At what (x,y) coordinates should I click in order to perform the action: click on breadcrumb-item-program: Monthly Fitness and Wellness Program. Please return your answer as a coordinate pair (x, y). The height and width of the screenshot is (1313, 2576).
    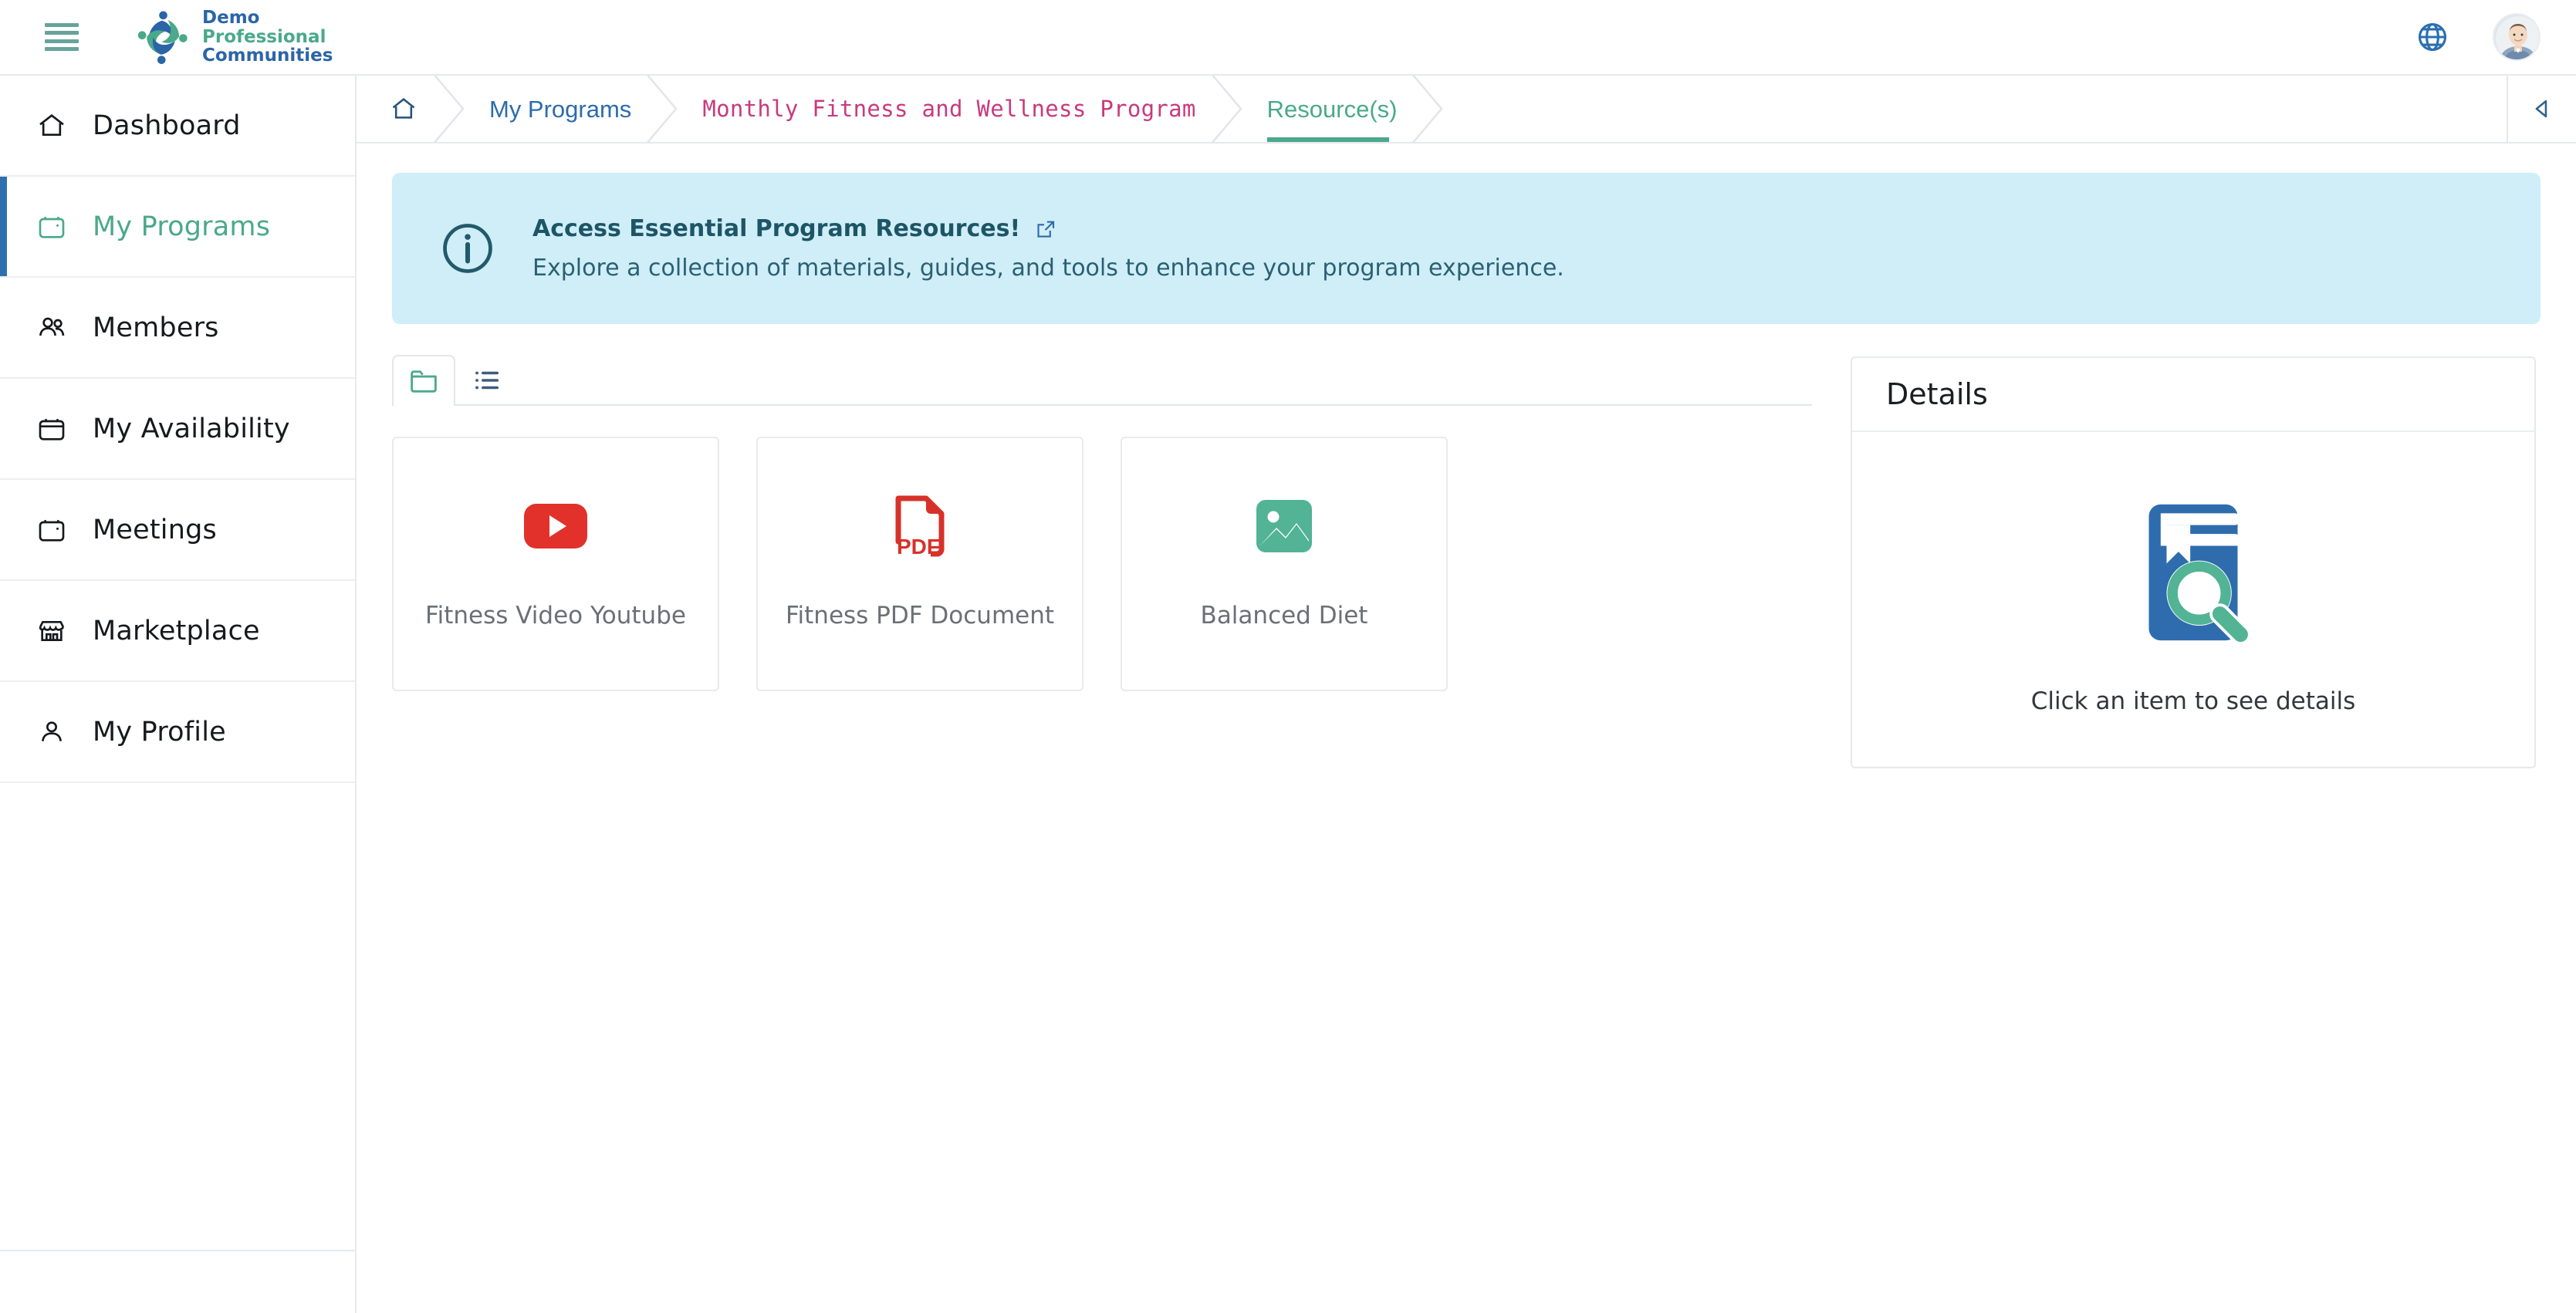
    Looking at the image, I should click on (952, 109).